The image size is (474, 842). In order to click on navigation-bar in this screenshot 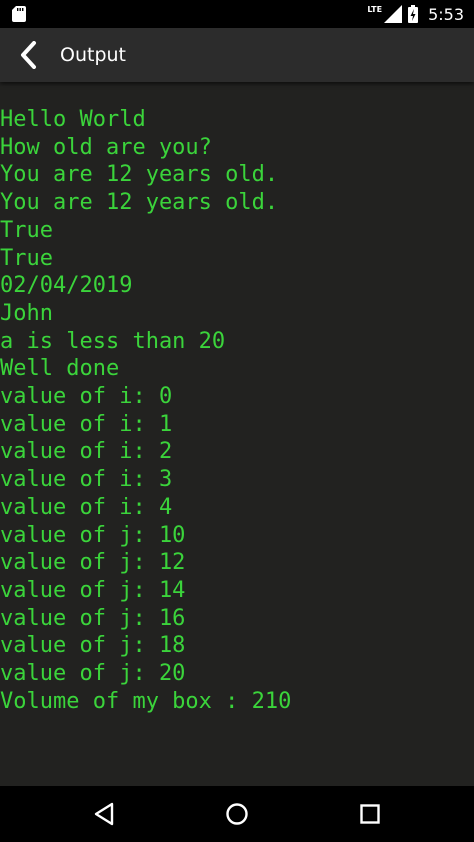, I will do `click(237, 814)`.